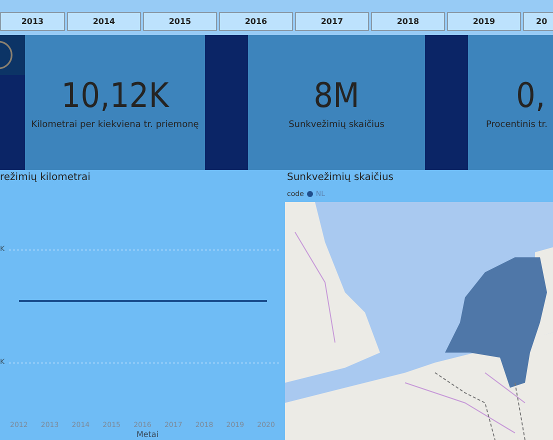 The height and width of the screenshot is (440, 553). What do you see at coordinates (256, 21) in the screenshot?
I see `year-button: 2016` at bounding box center [256, 21].